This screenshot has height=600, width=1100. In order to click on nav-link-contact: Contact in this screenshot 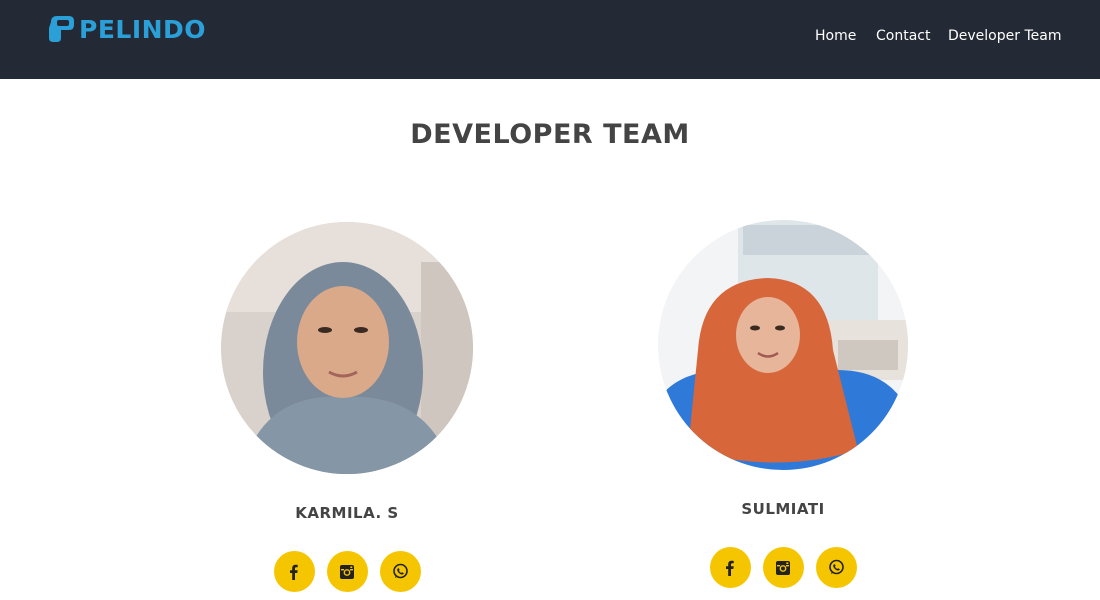, I will do `click(903, 36)`.